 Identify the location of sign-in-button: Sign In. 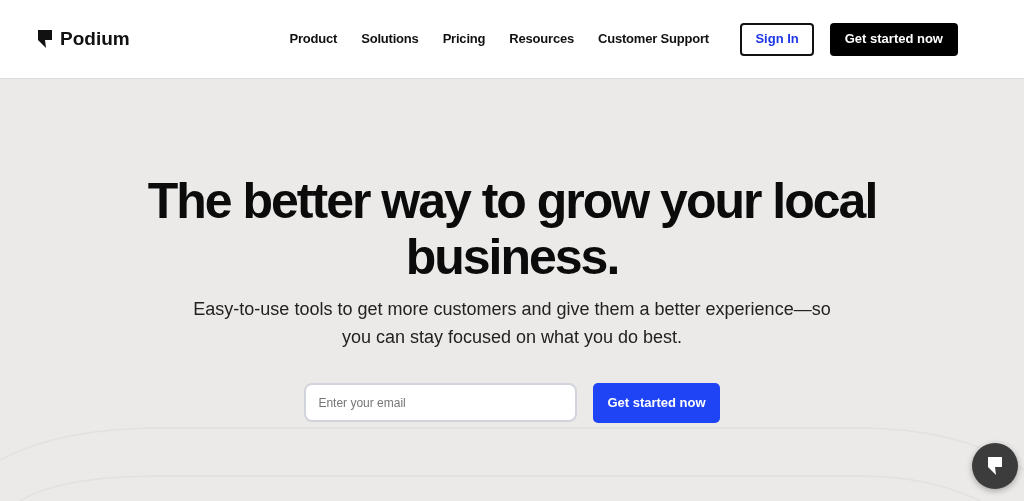
(777, 39).